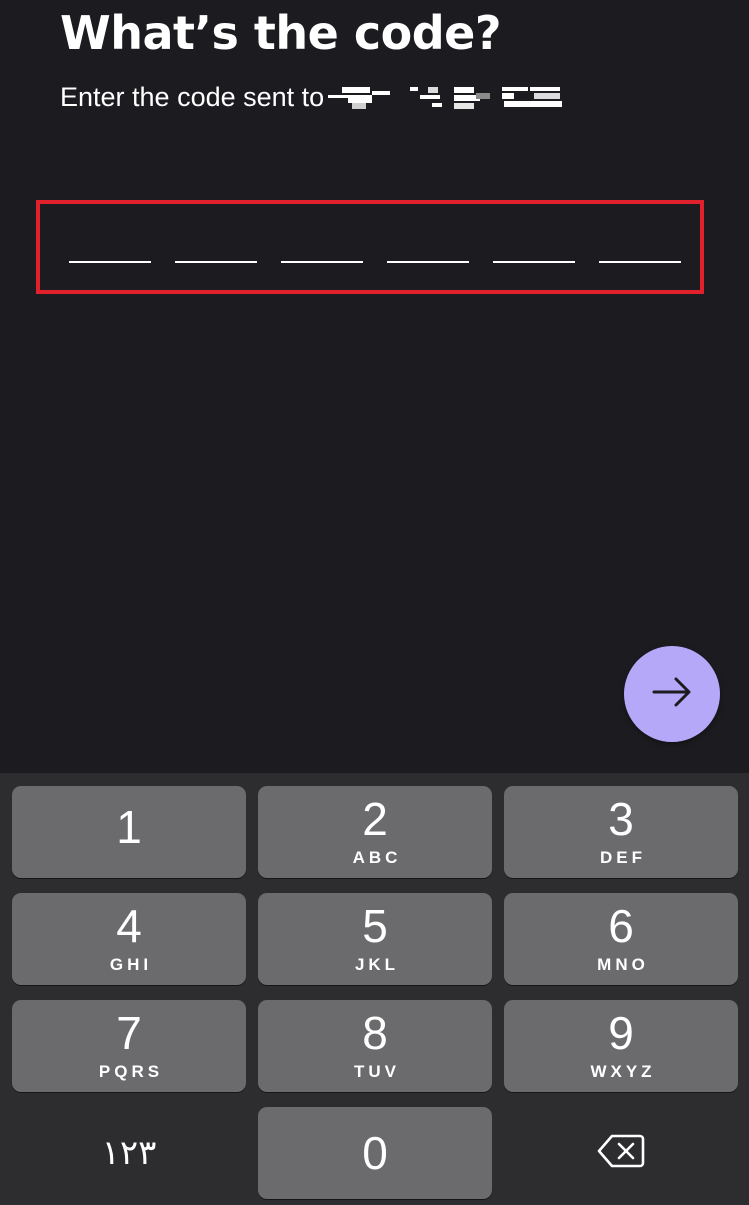 Image resolution: width=749 pixels, height=1205 pixels. I want to click on key-4: 4 GHI, so click(129, 939).